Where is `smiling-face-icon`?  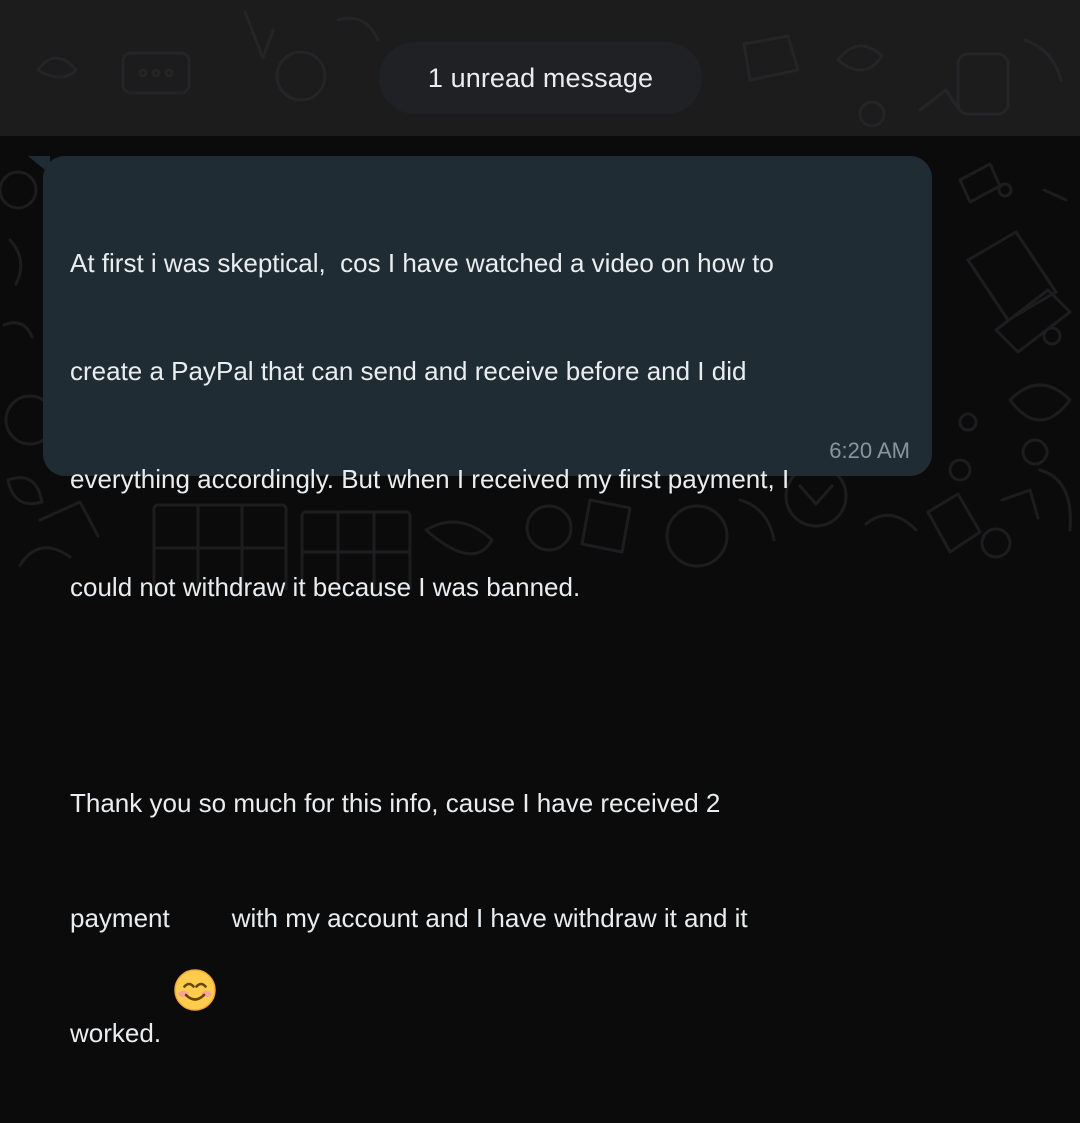 smiling-face-icon is located at coordinates (194, 954).